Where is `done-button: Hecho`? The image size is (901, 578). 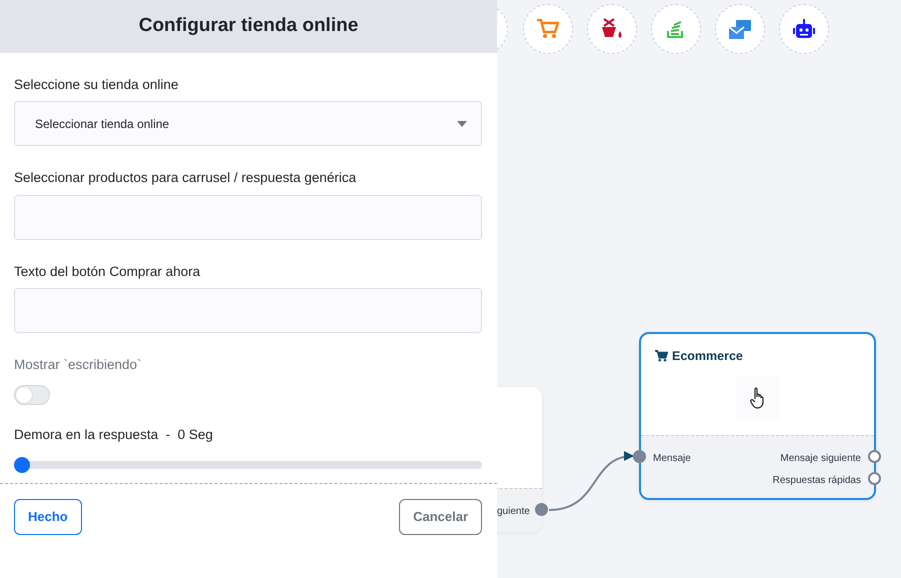 done-button: Hecho is located at coordinates (48, 517).